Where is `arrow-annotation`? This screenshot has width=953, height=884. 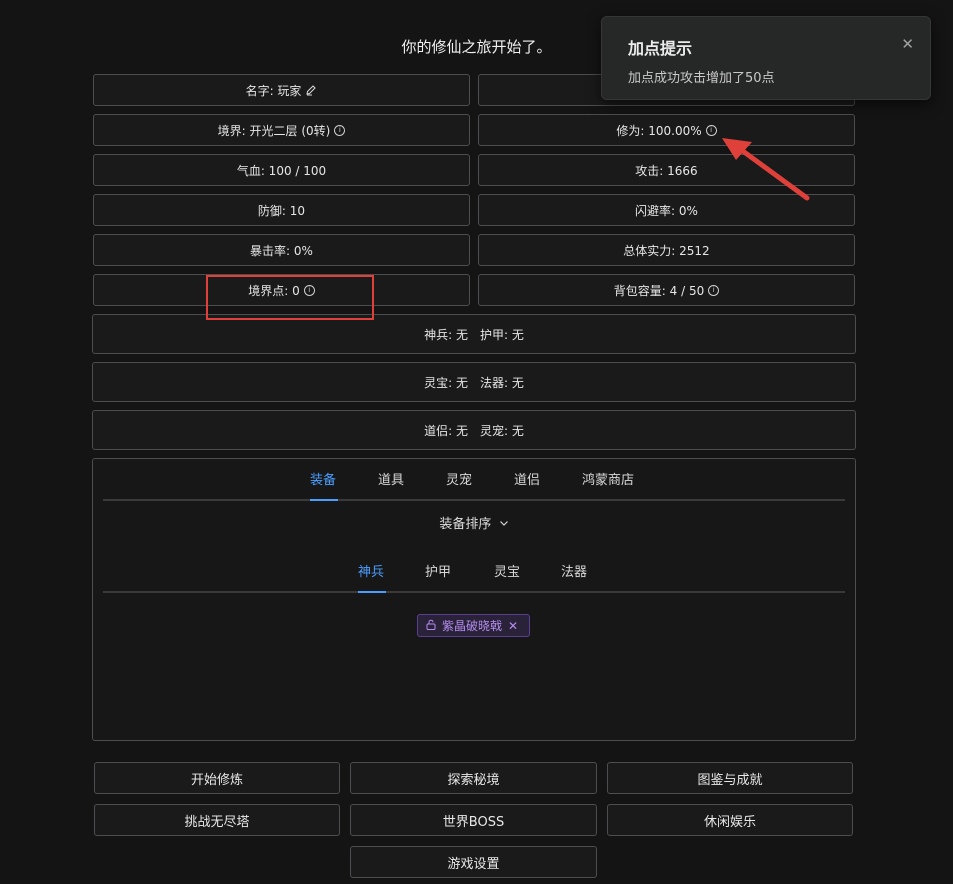
arrow-annotation is located at coordinates (766, 171).